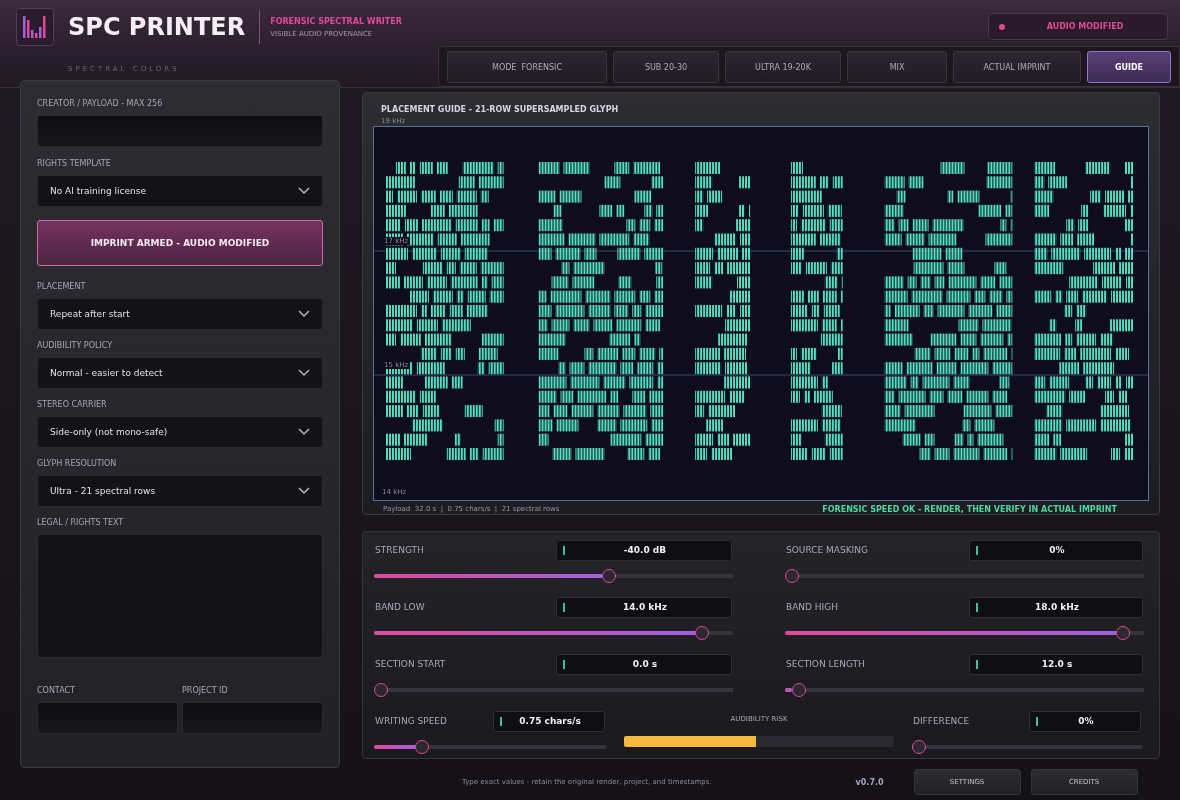 This screenshot has height=800, width=1180. Describe the element at coordinates (180, 131) in the screenshot. I see `payload-field` at that location.